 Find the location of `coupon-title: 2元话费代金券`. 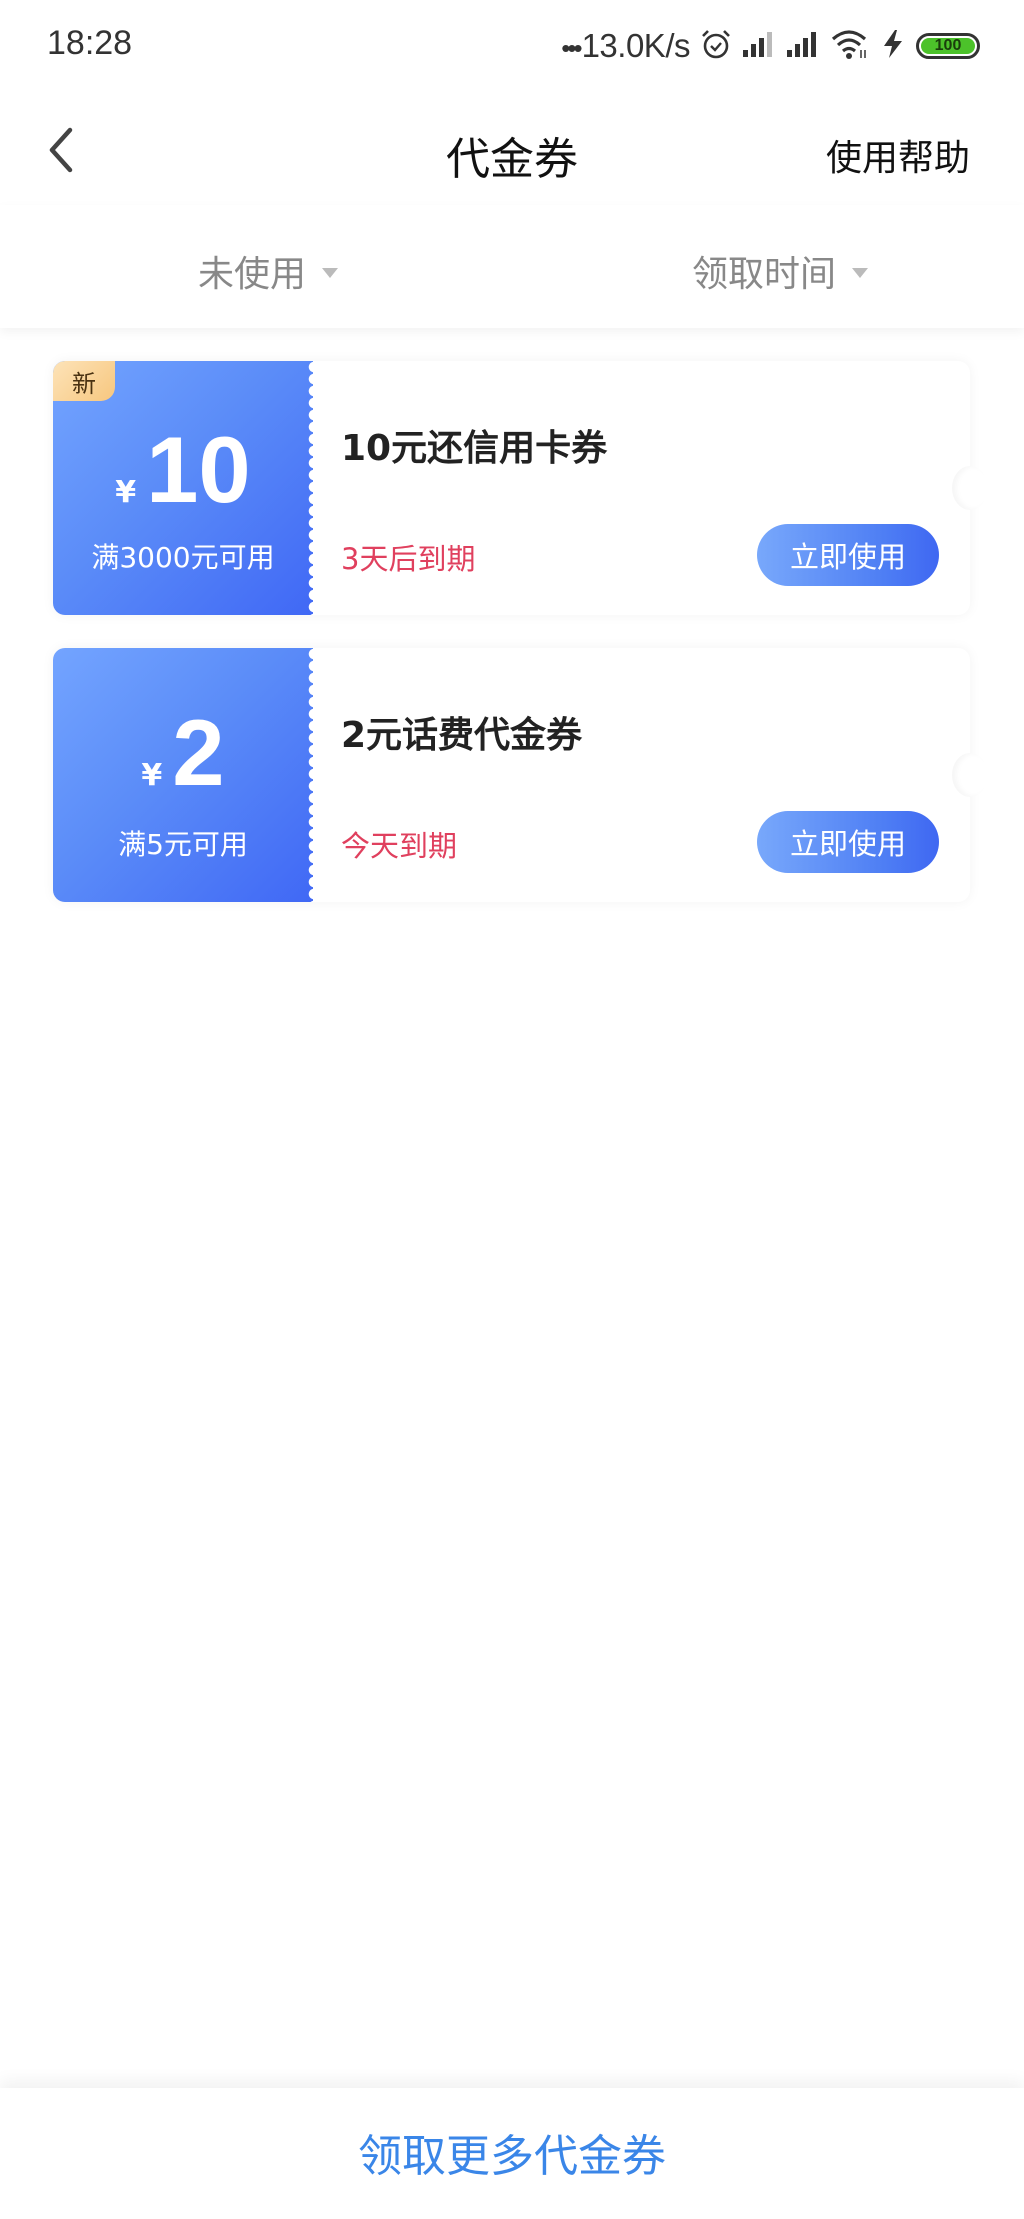

coupon-title: 2元话费代金券 is located at coordinates (462, 735).